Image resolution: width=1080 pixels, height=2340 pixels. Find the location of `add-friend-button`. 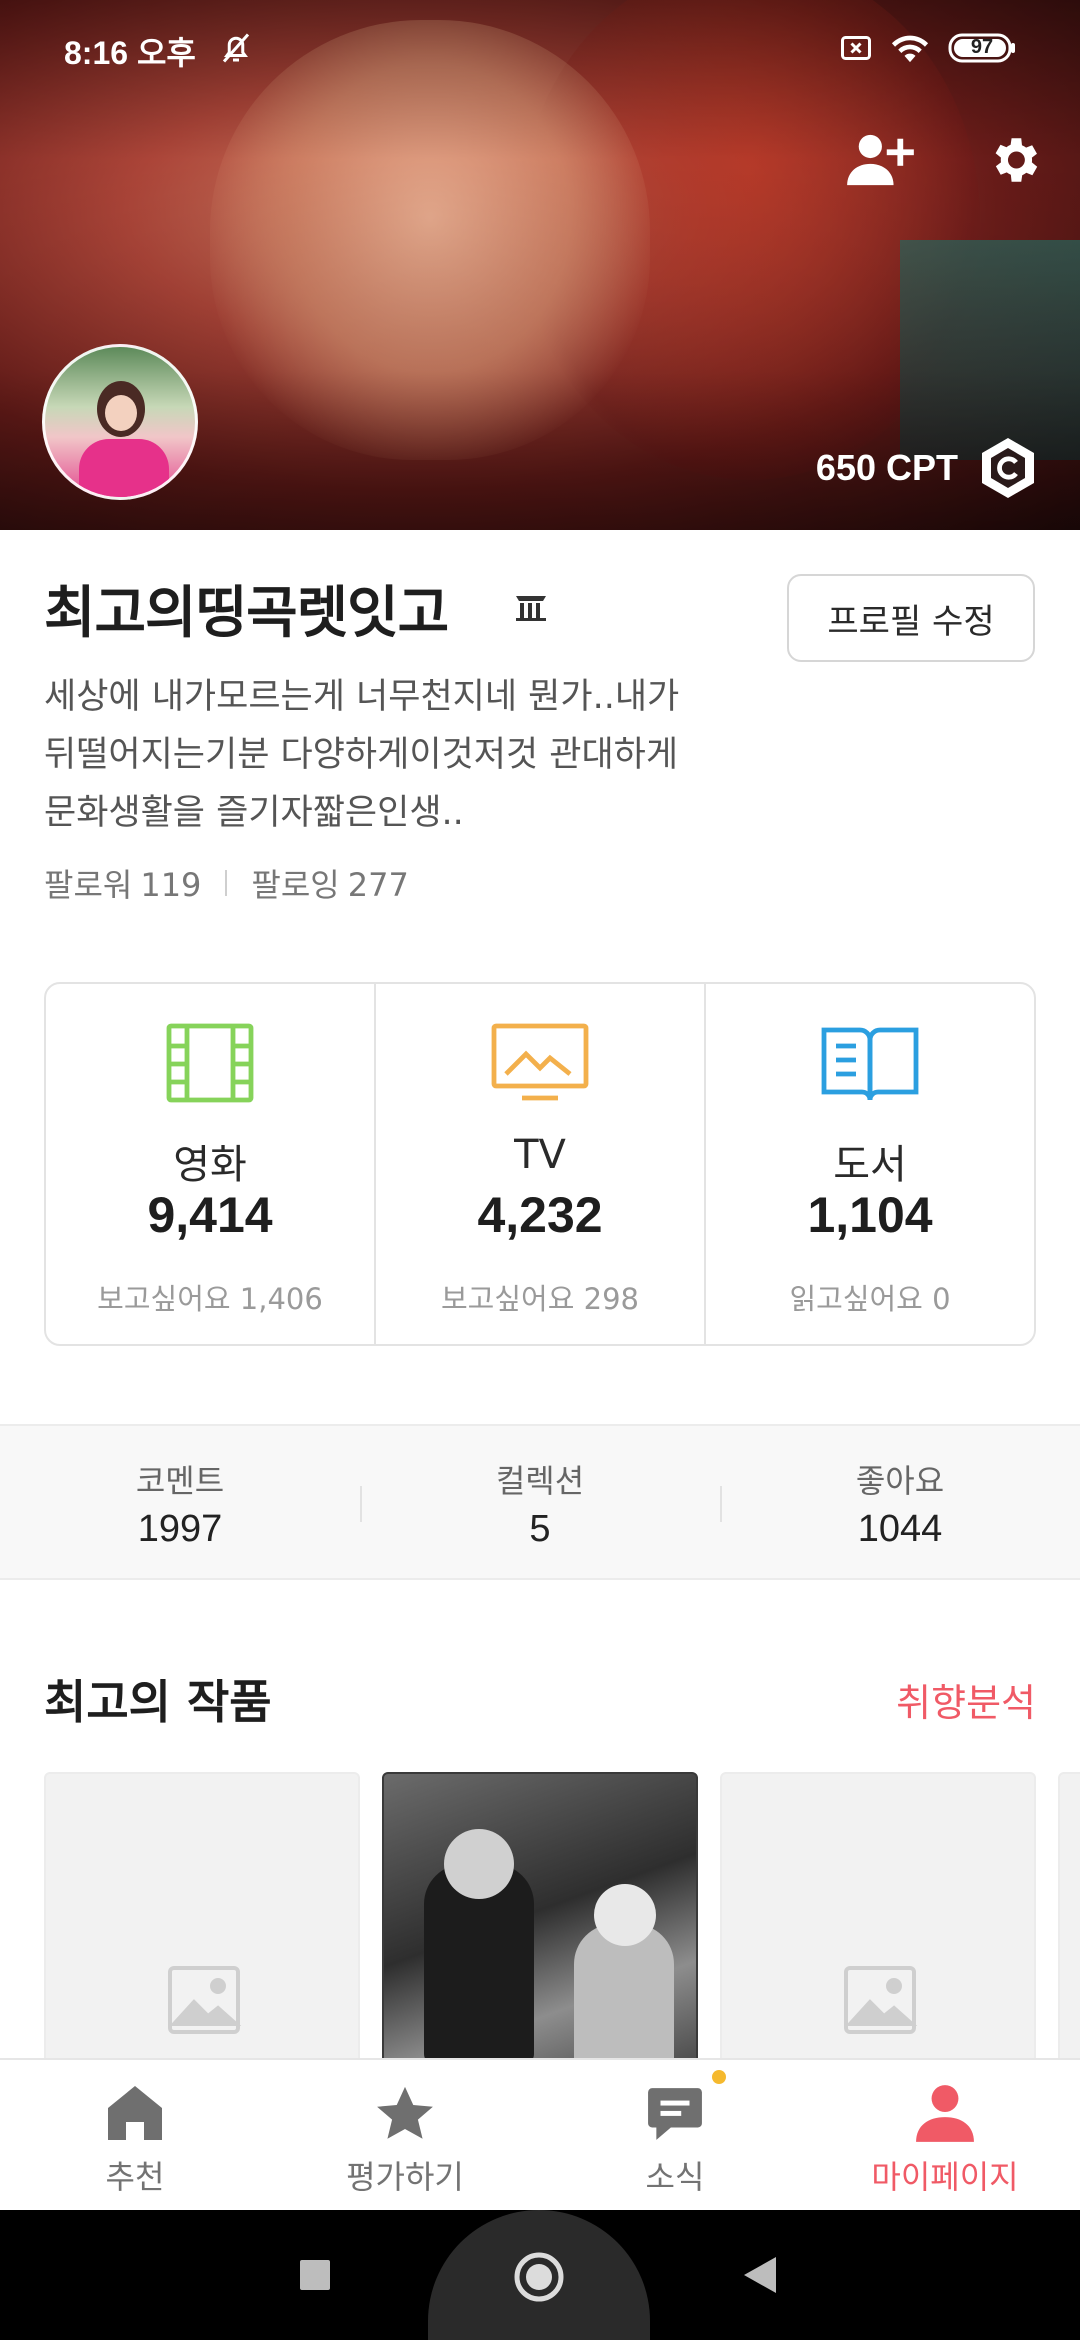

add-friend-button is located at coordinates (880, 160).